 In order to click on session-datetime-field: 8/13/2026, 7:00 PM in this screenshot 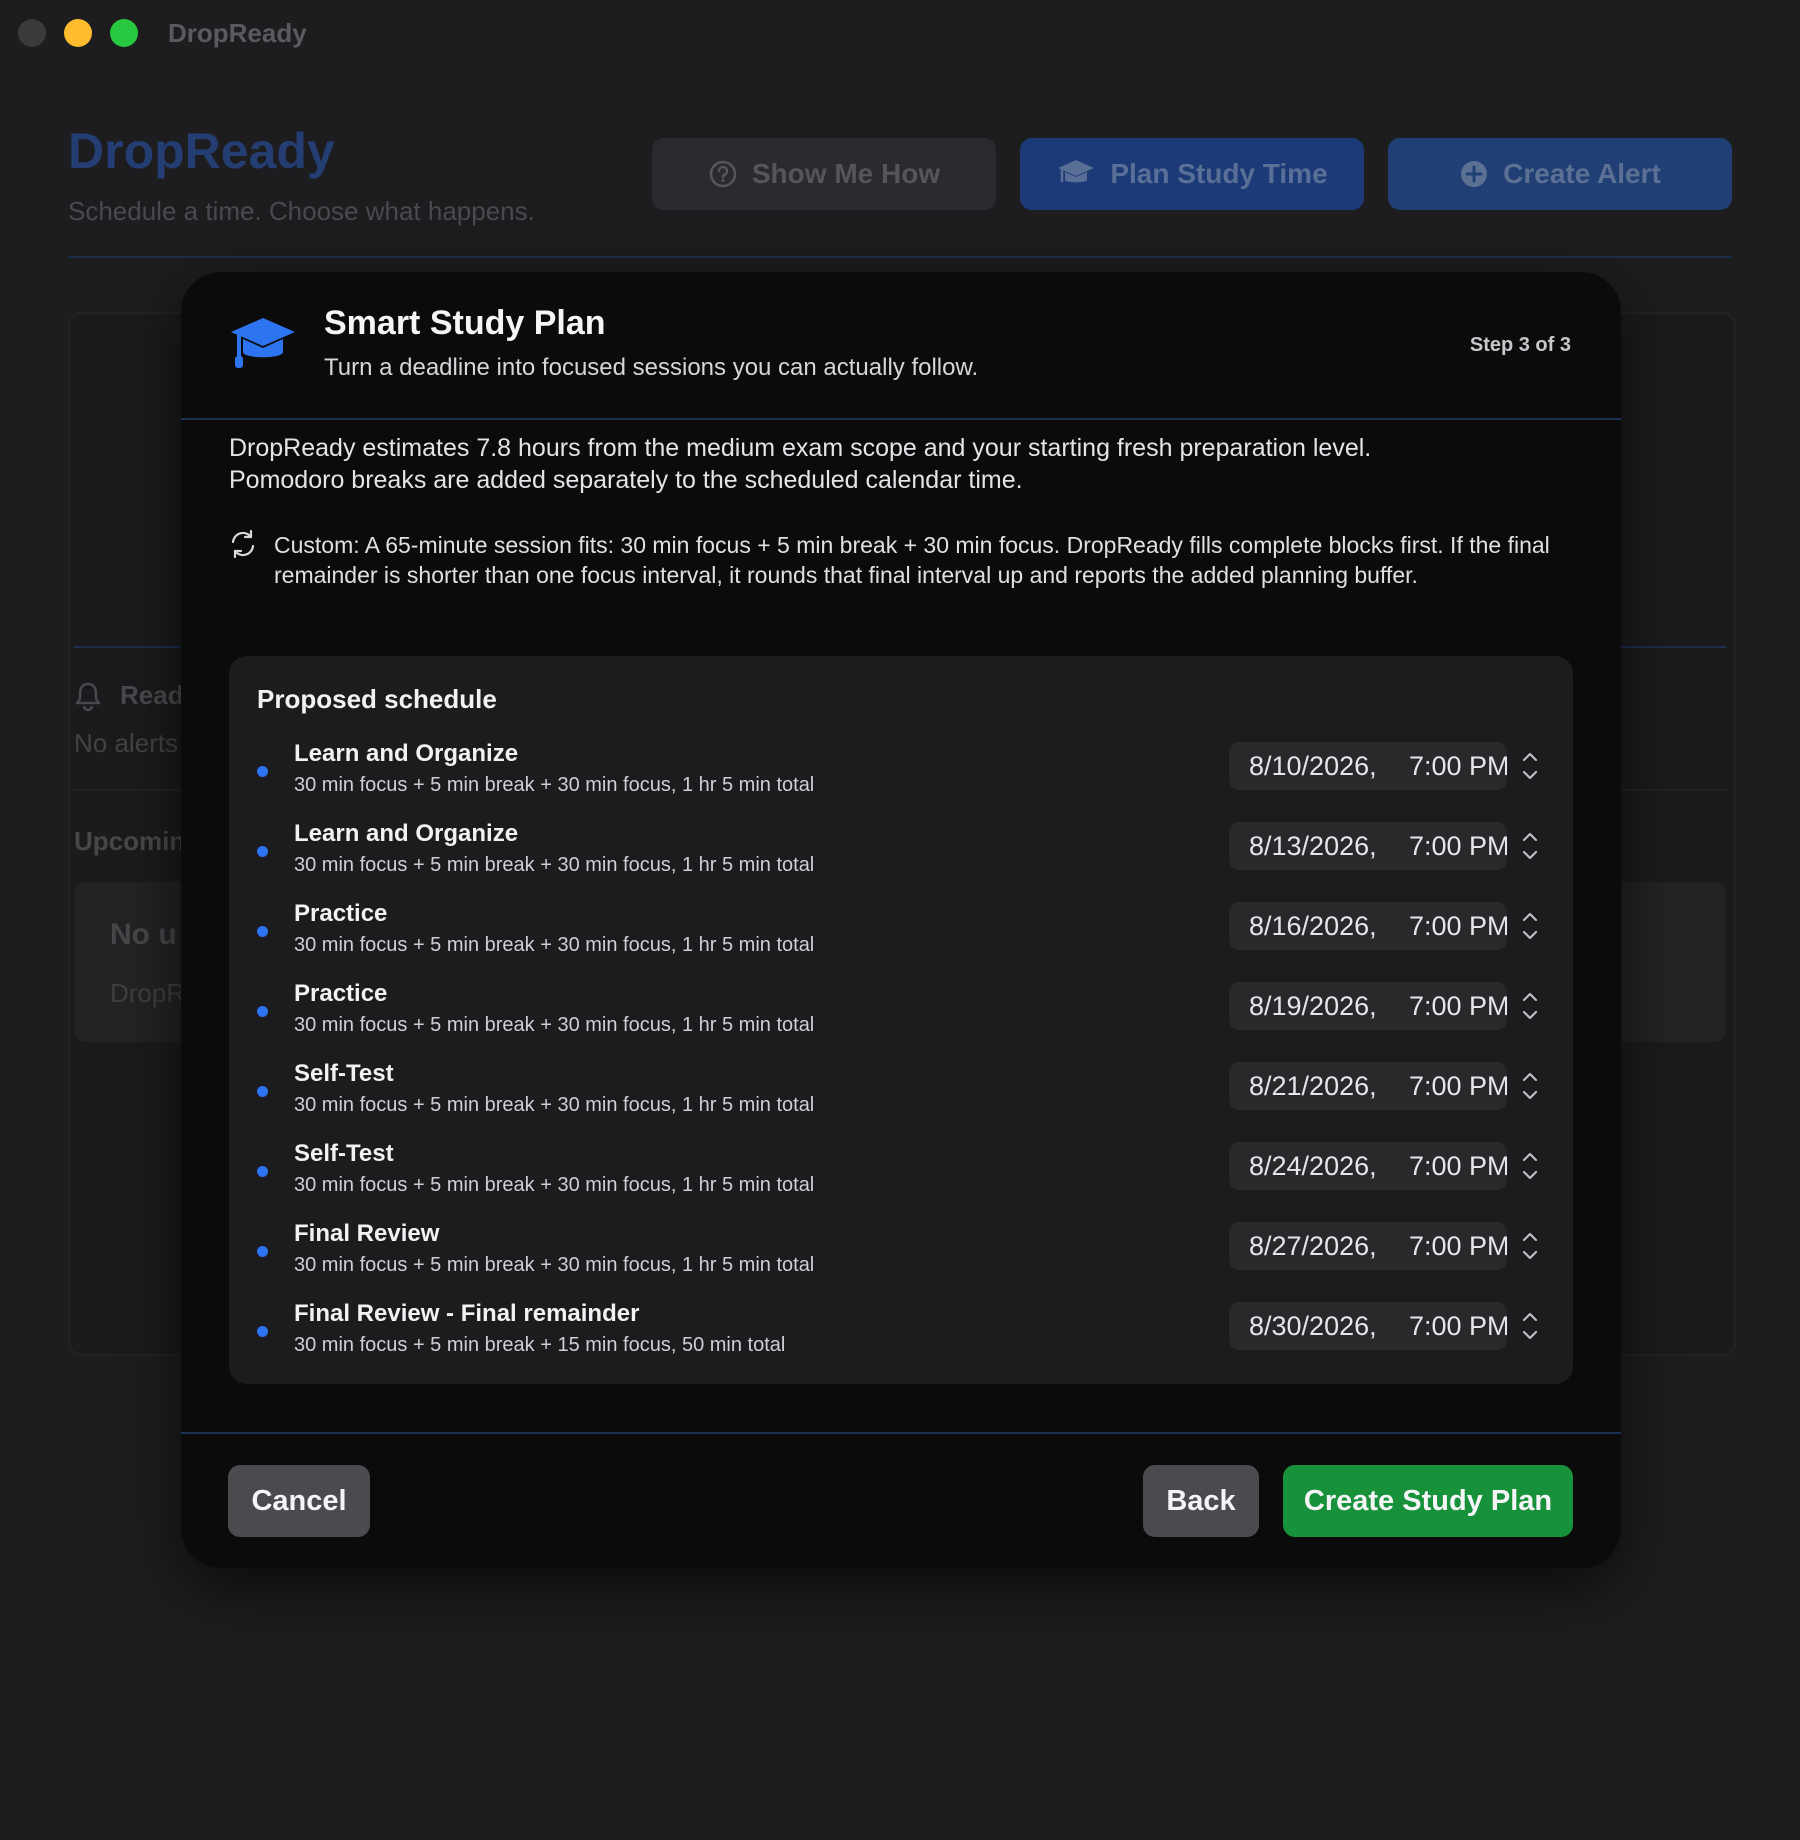, I will do `click(1368, 846)`.